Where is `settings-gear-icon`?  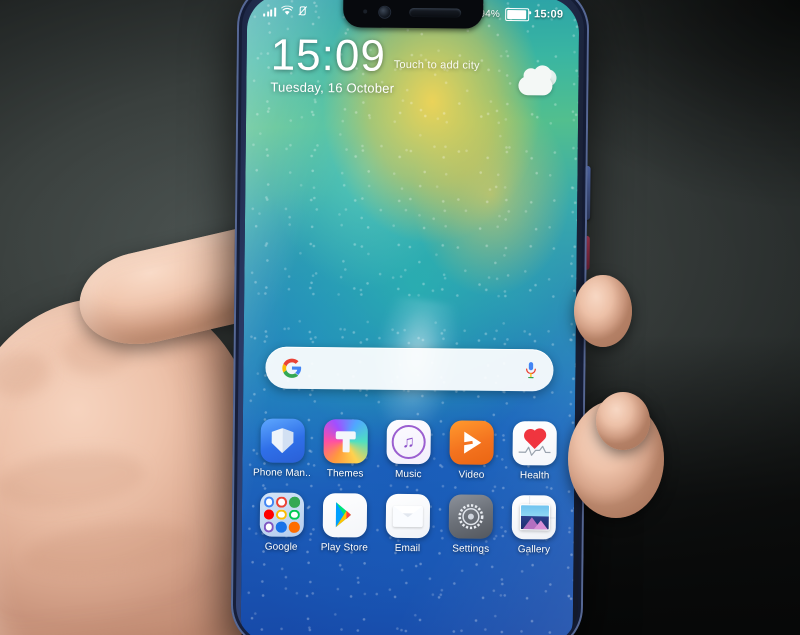
settings-gear-icon is located at coordinates (471, 516).